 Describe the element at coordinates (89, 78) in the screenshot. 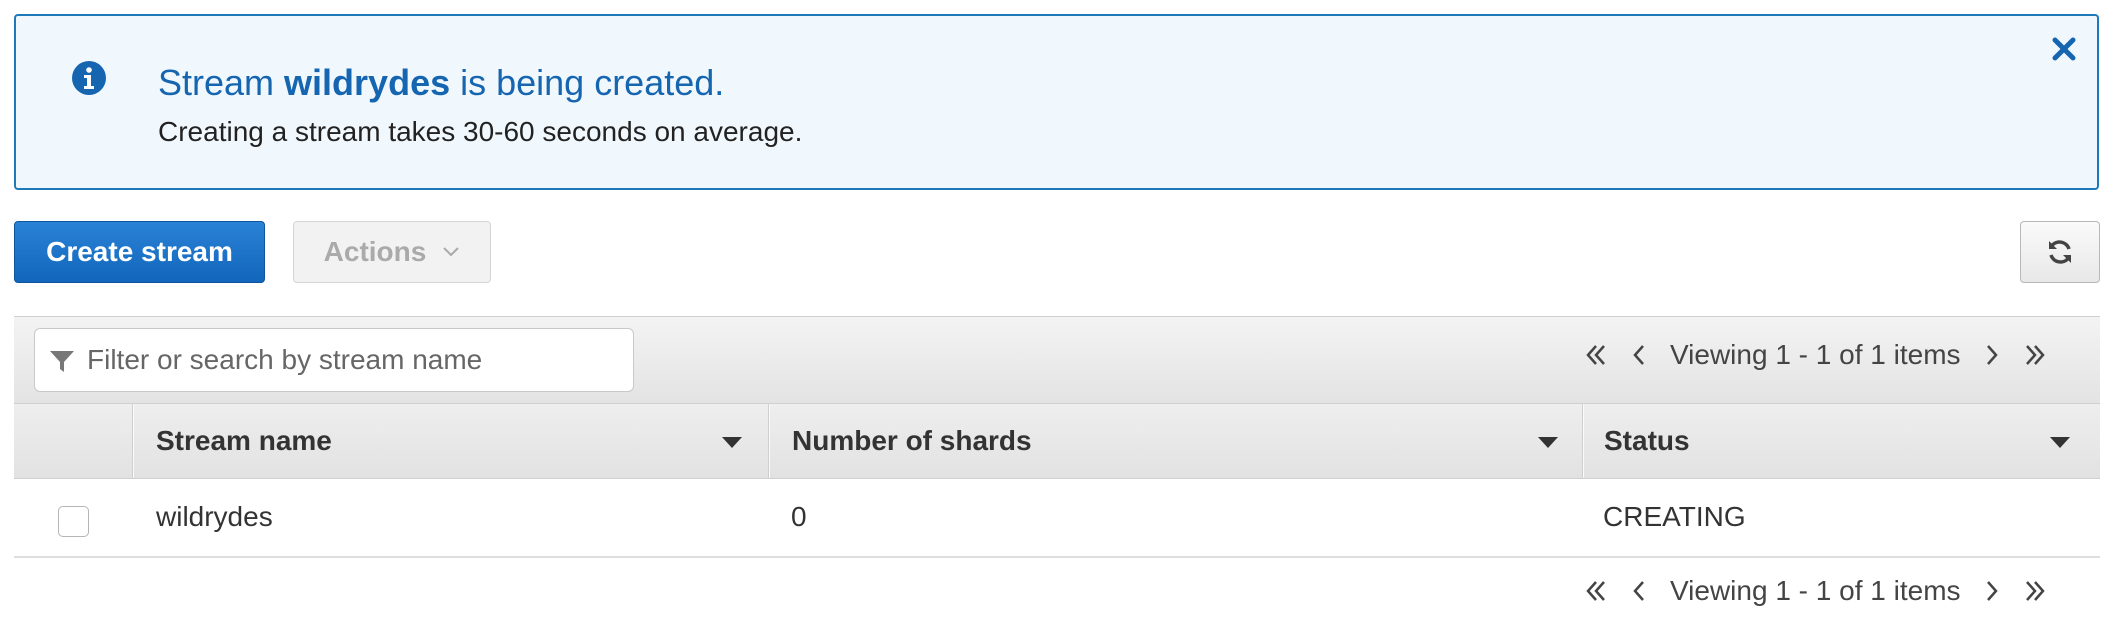

I see `info-circle-icon` at that location.